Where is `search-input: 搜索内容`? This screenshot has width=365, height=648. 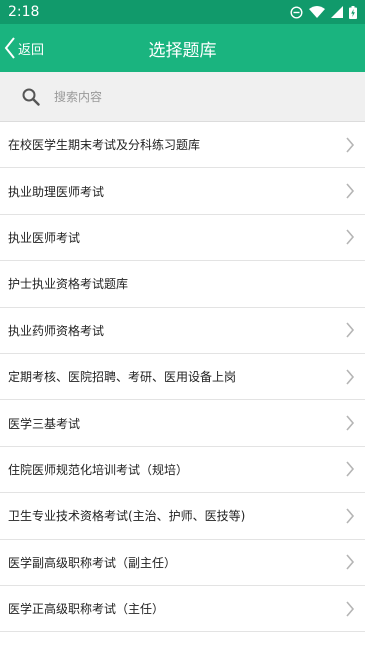 search-input: 搜索内容 is located at coordinates (78, 96).